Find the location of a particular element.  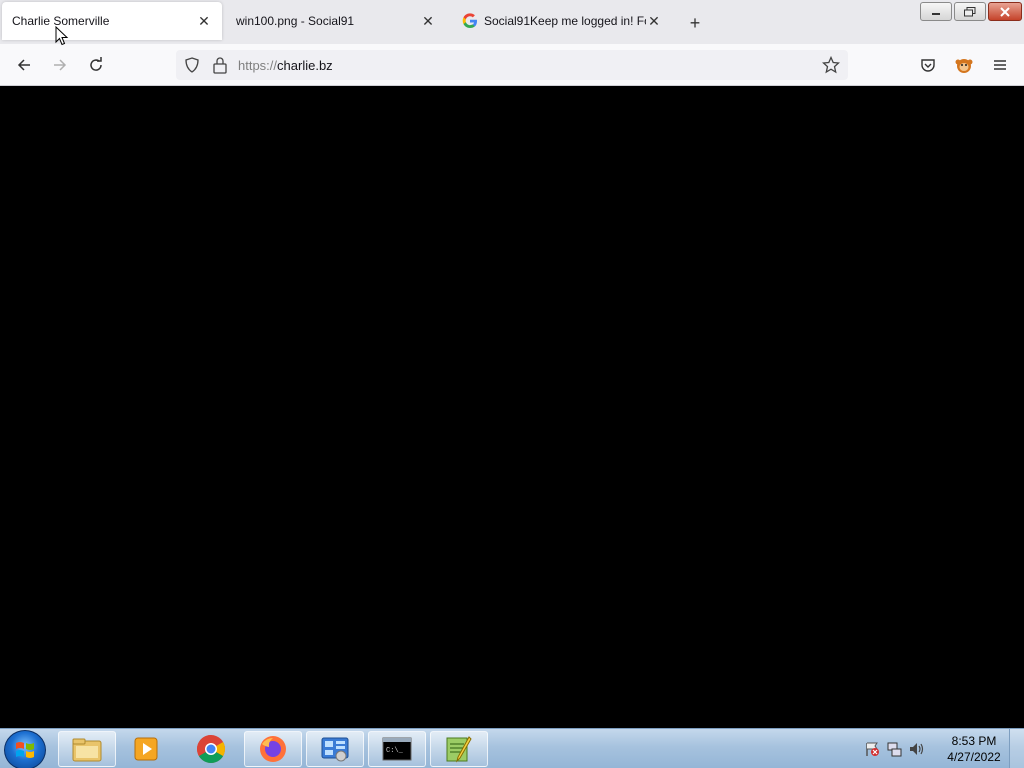

system-tray is located at coordinates (895, 748).